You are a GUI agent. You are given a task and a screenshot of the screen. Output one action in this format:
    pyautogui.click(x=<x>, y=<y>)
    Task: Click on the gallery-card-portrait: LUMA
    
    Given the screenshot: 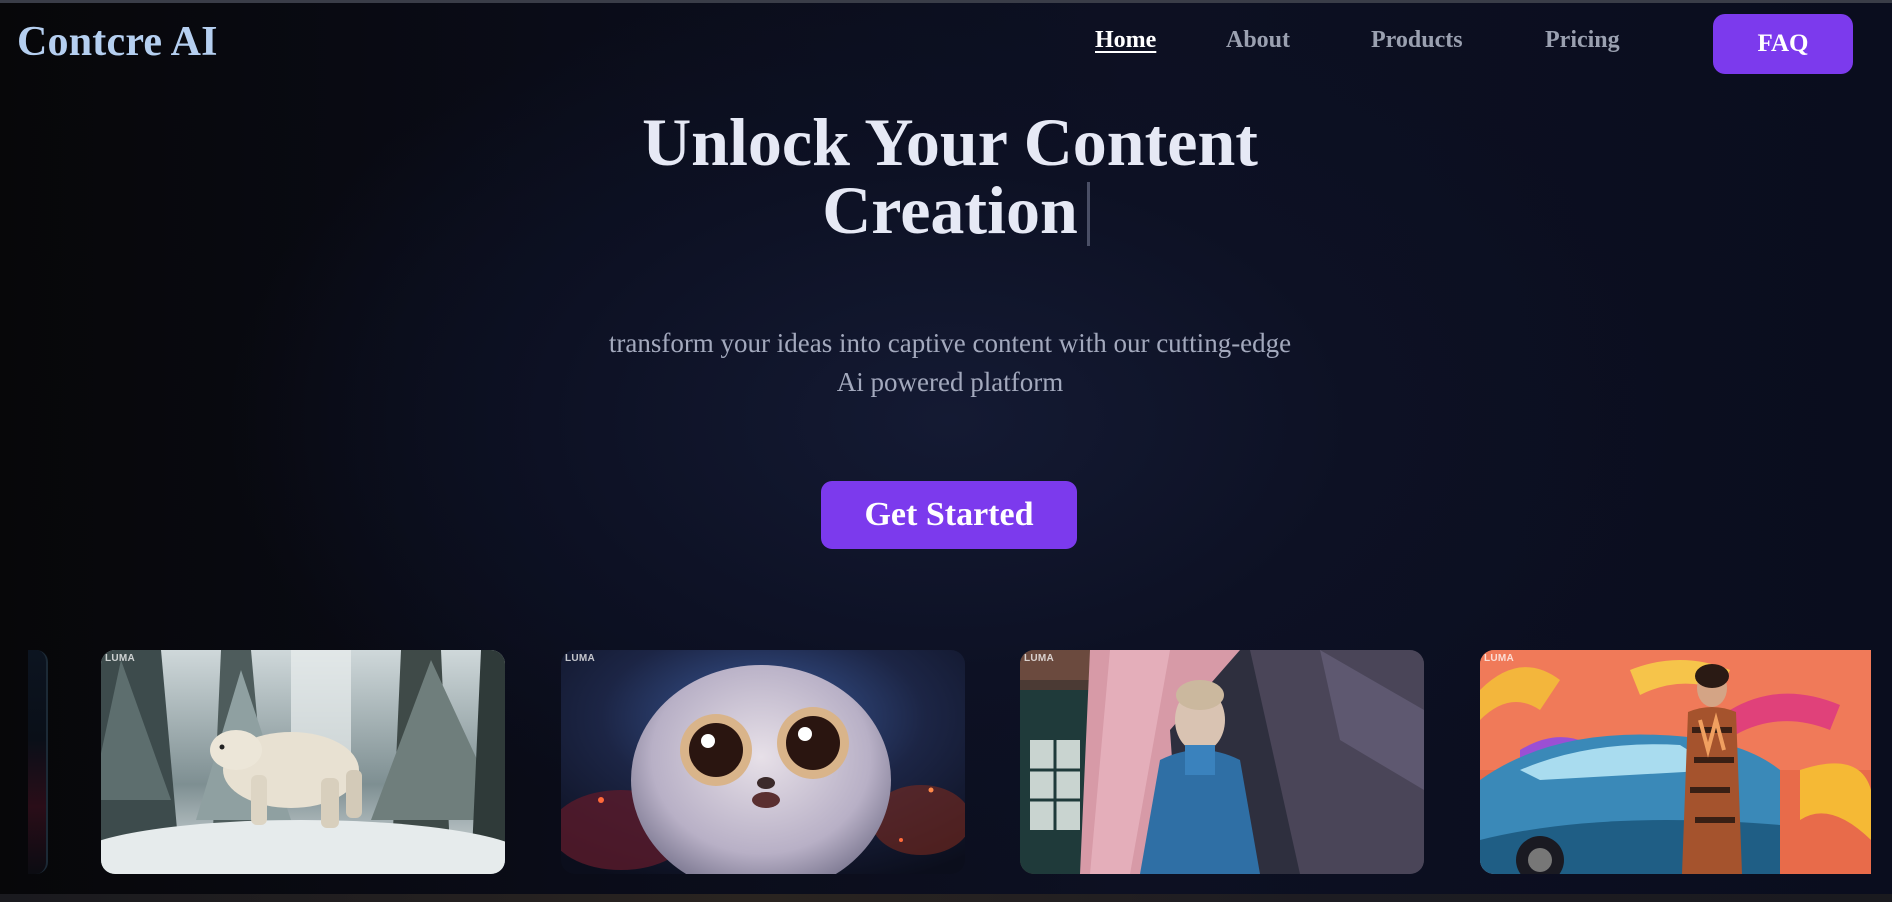 What is the action you would take?
    pyautogui.click(x=1222, y=762)
    